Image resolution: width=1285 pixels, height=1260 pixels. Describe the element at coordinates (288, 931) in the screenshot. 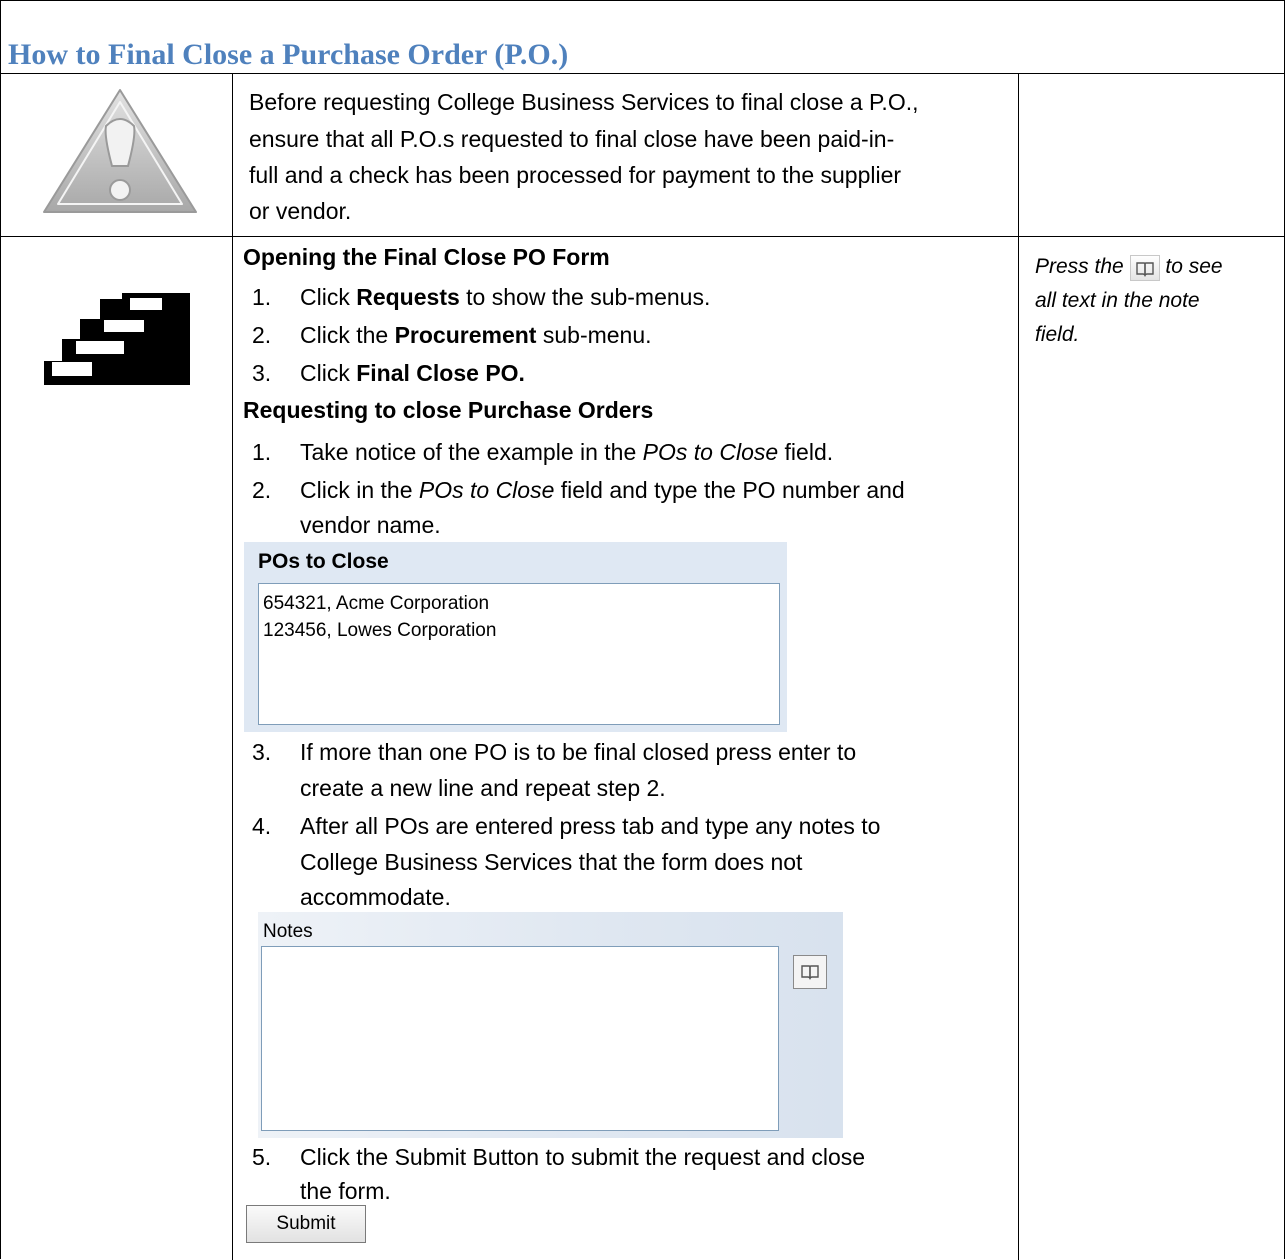

I see `notes-label: Notes` at that location.